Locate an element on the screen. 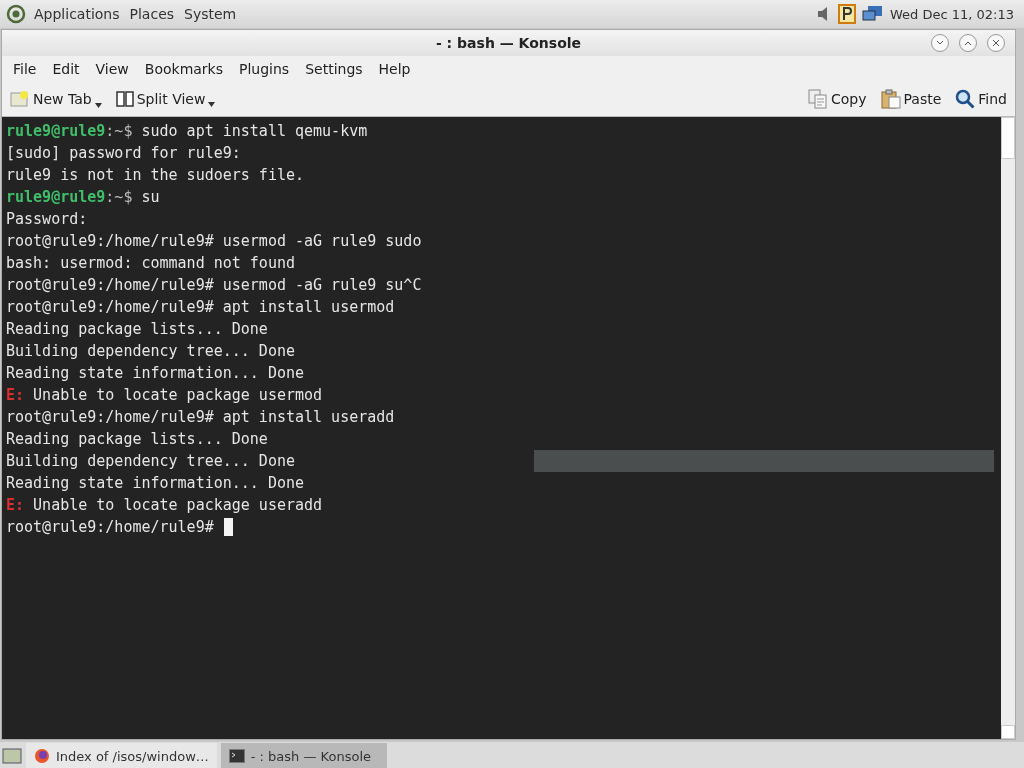 The width and height of the screenshot is (1024, 768). menu-item: Plugins is located at coordinates (264, 69).